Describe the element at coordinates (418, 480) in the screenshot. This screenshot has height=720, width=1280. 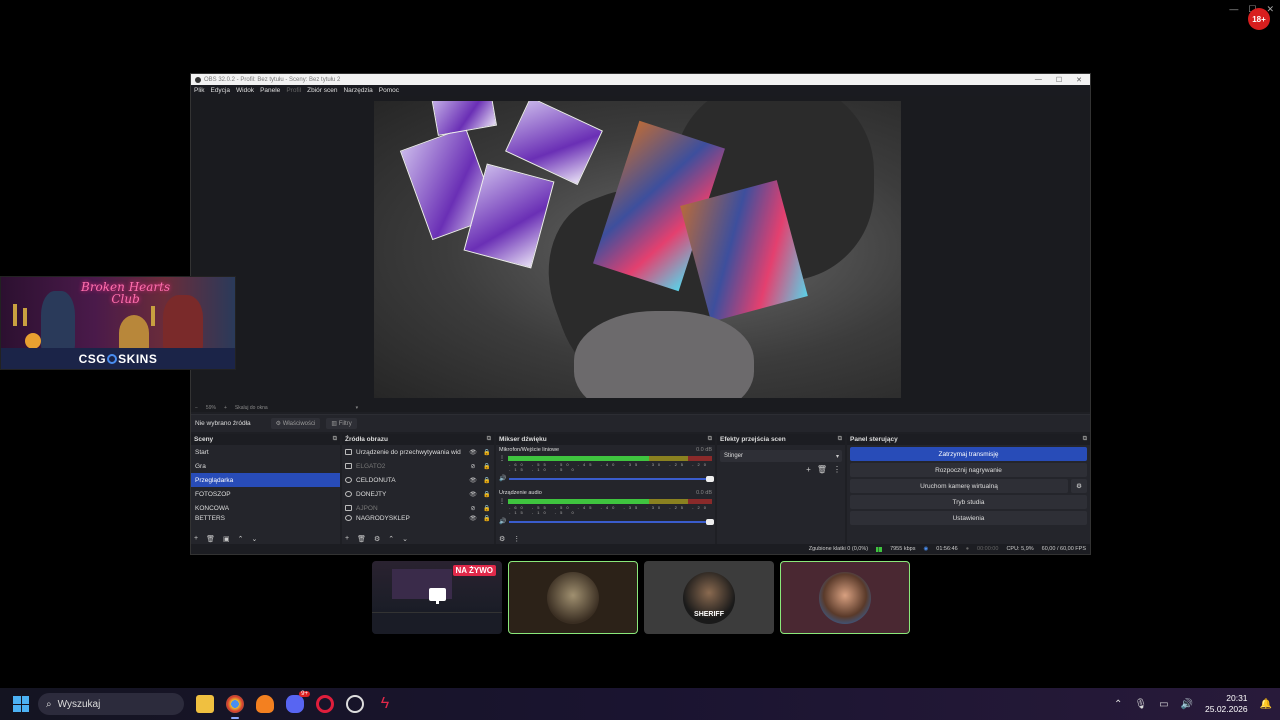
I see `source-item: CELDONUTA 👁 🔒` at that location.